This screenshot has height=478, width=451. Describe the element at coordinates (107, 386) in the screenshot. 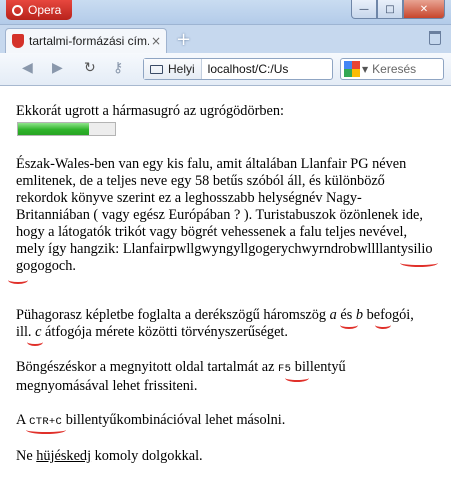

I see `text-line: megnyomásával lehet frissiteni.` at that location.